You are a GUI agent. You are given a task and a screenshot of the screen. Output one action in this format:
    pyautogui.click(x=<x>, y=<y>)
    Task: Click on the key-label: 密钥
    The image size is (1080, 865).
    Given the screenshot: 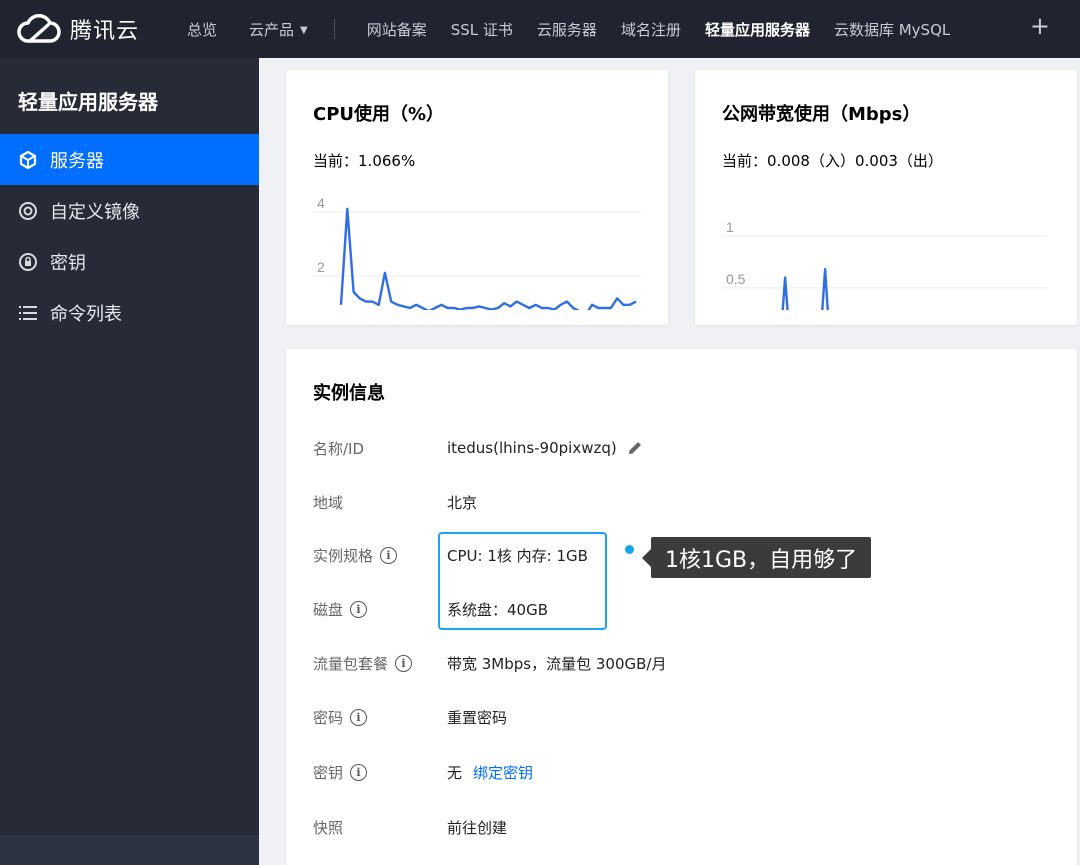 What is the action you would take?
    pyautogui.click(x=328, y=772)
    